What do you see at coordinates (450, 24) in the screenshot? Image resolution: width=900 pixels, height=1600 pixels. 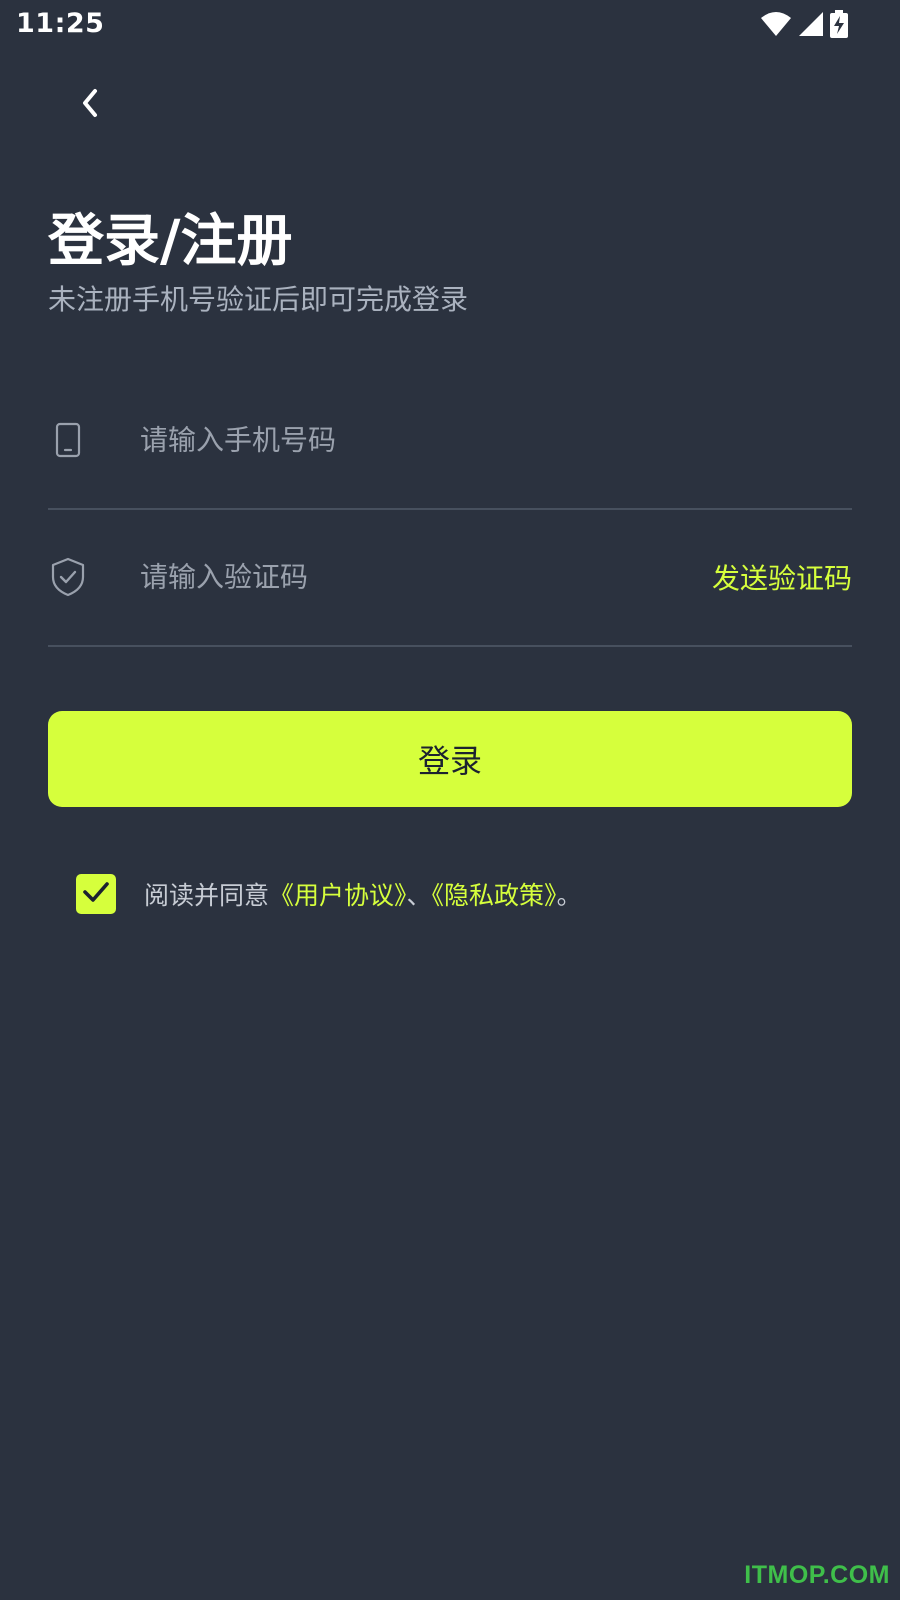 I see `status-bar: 11:25` at bounding box center [450, 24].